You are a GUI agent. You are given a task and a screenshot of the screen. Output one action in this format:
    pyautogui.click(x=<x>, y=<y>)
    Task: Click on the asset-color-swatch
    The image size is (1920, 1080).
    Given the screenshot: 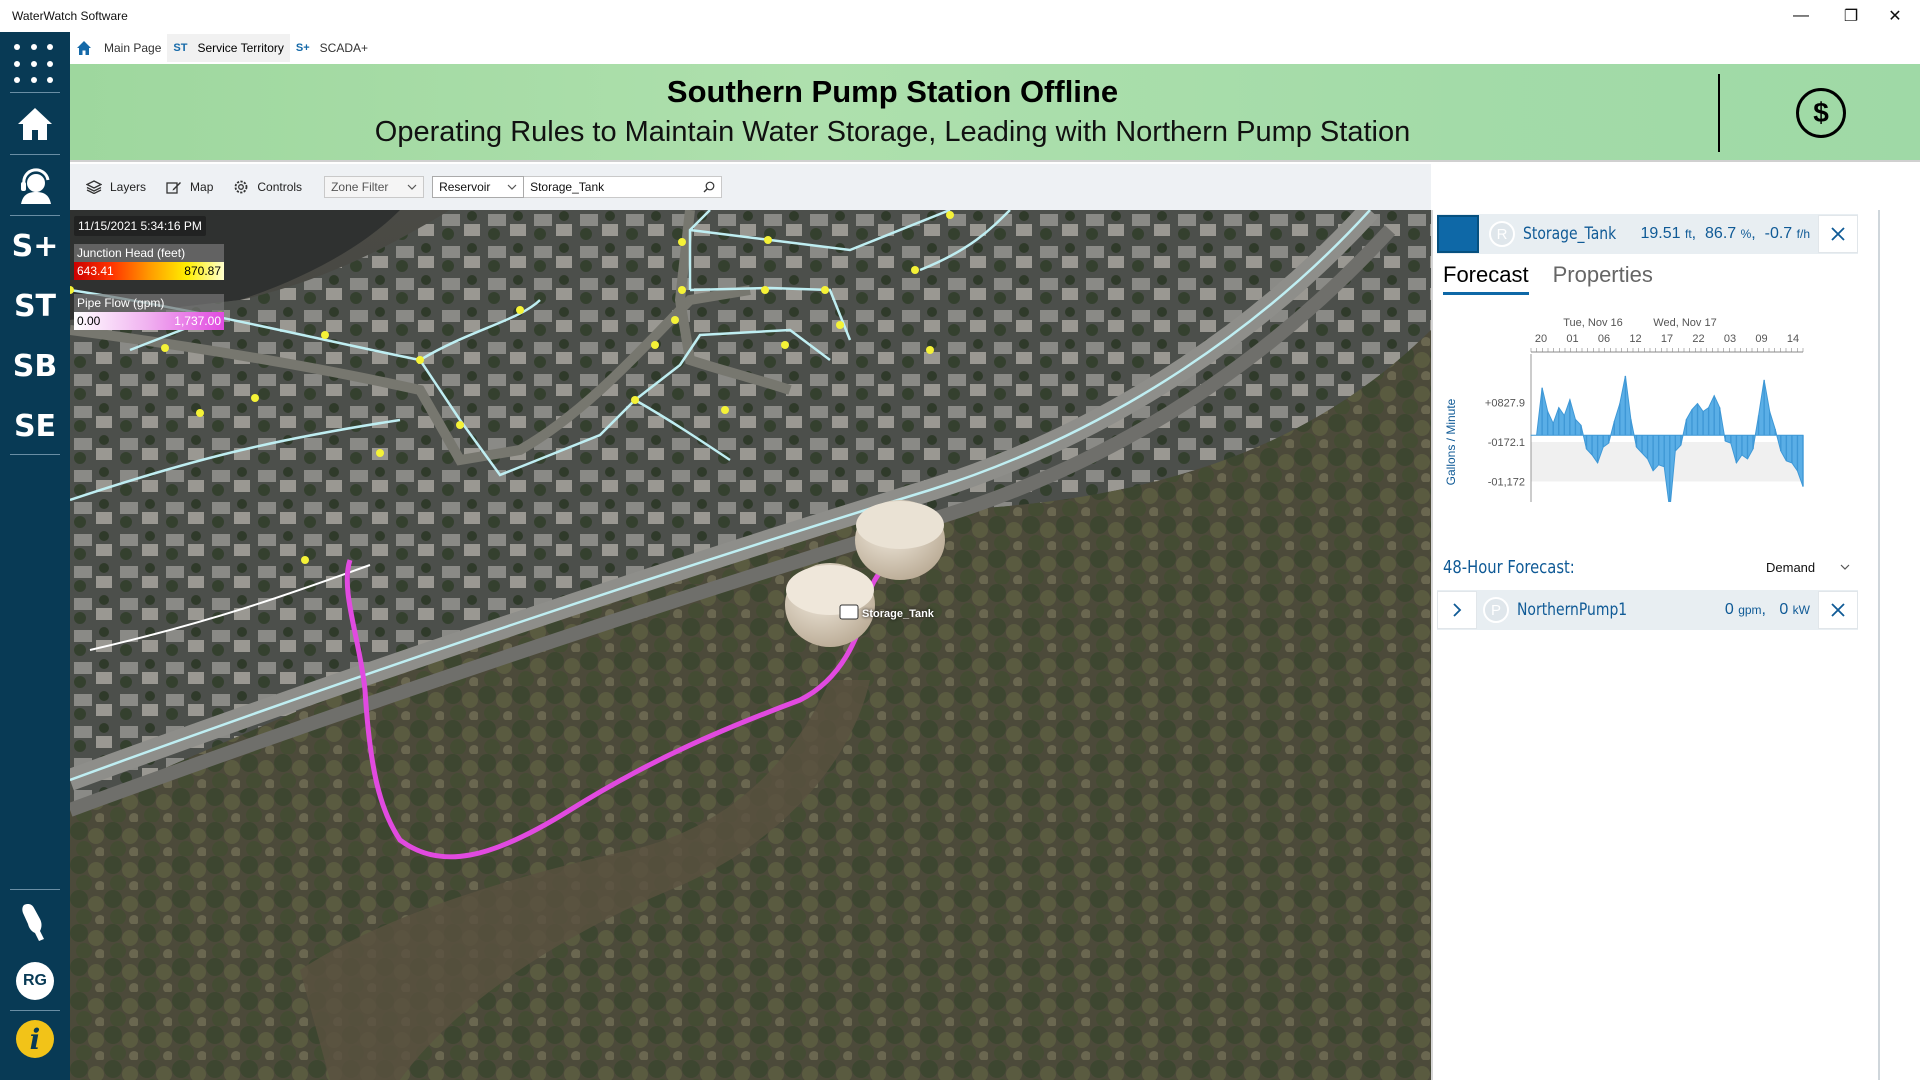 What is the action you would take?
    pyautogui.click(x=1458, y=234)
    